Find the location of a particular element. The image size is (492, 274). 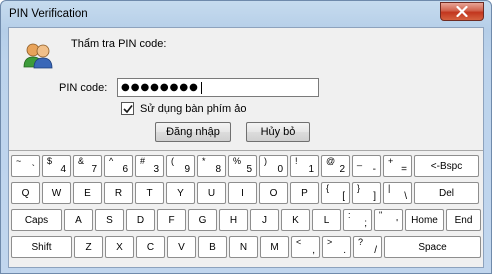

key-shift-label: _ is located at coordinates (360, 161).